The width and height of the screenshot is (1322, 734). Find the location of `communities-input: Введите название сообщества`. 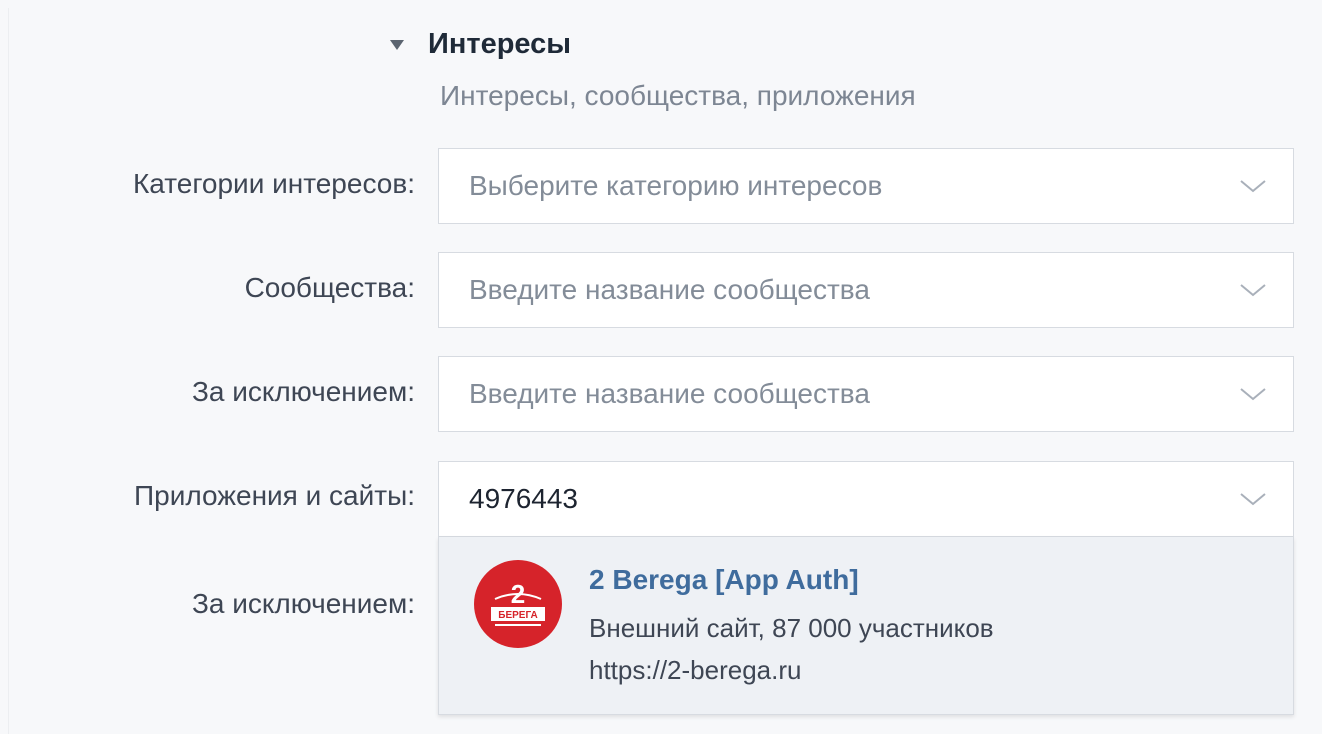

communities-input: Введите название сообщества is located at coordinates (866, 290).